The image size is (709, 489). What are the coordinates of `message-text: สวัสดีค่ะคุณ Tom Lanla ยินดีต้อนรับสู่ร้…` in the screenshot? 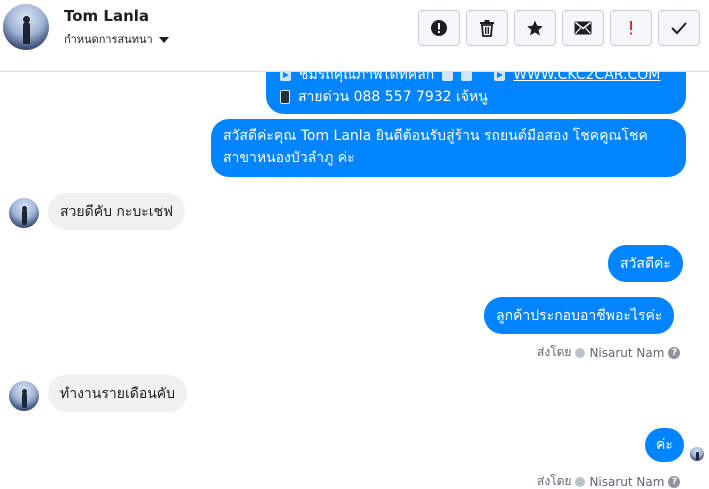 It's located at (435, 147).